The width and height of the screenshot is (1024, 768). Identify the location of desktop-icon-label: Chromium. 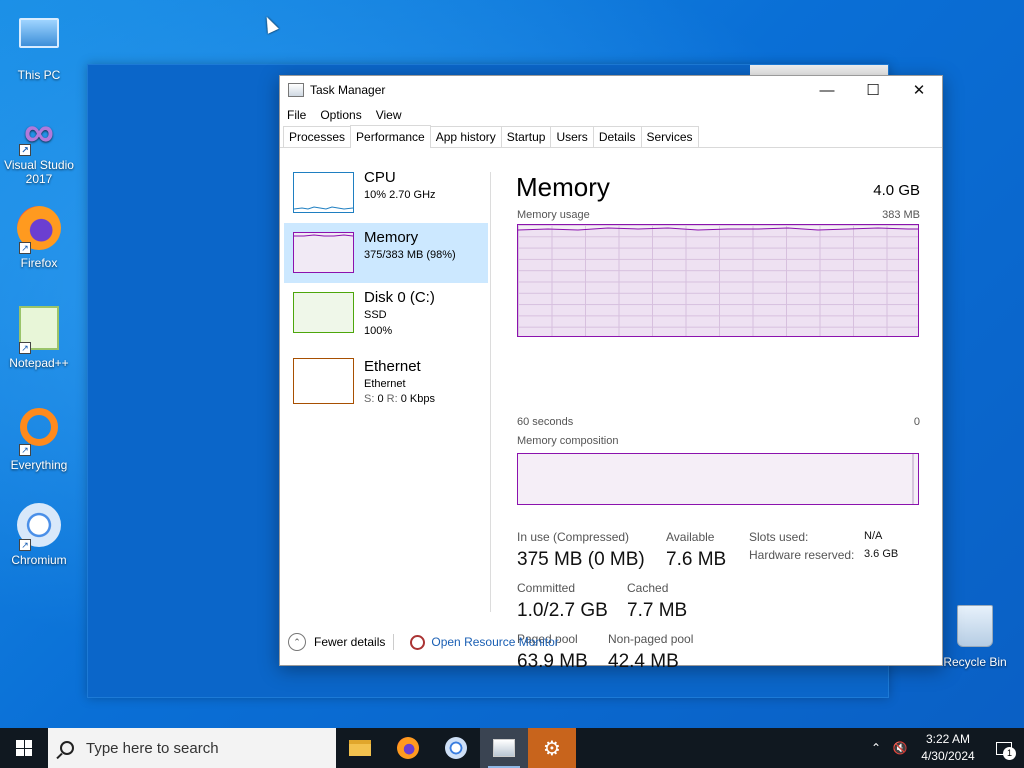
(39, 560).